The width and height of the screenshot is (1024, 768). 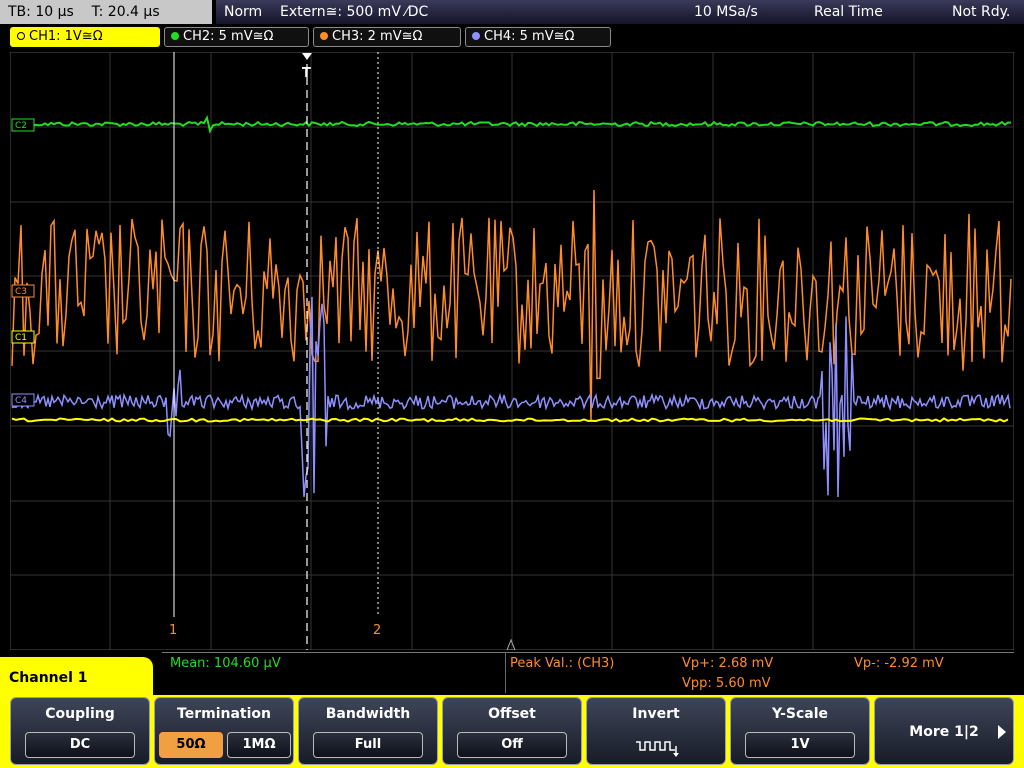 I want to click on trigger-source: Extern≅: 500 mV ⁄DC, so click(x=354, y=12).